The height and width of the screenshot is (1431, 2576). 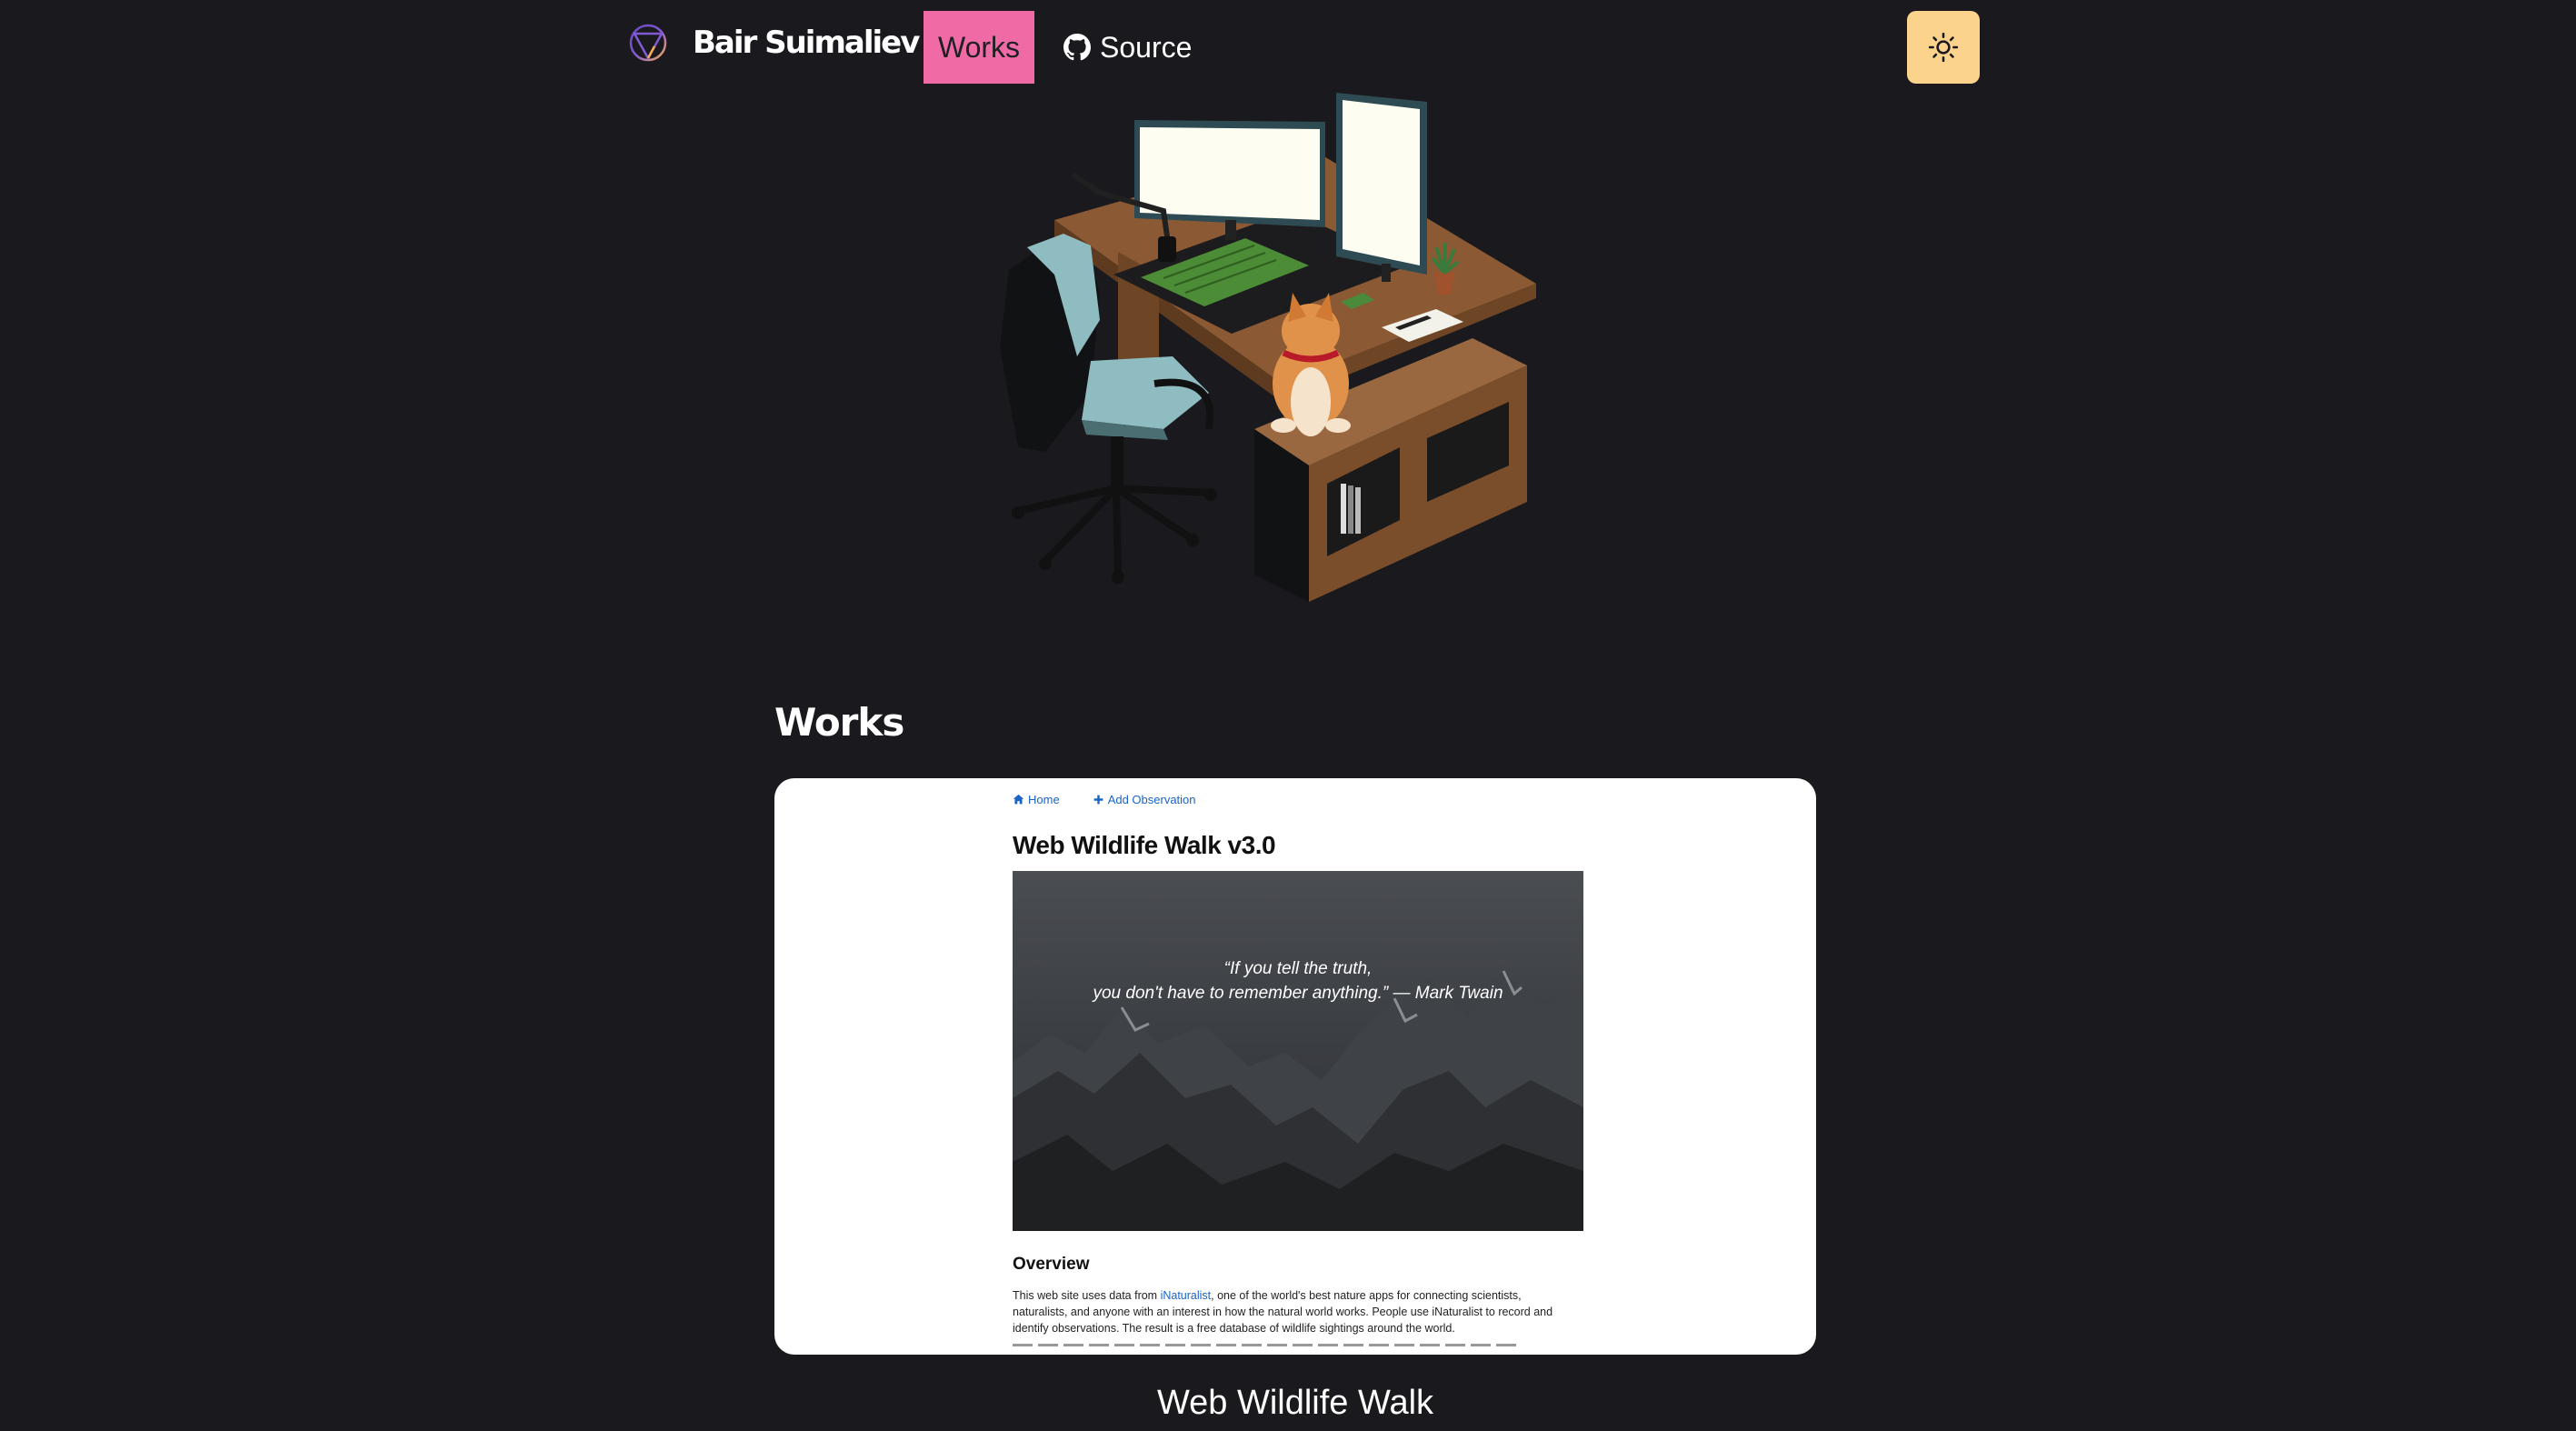 I want to click on nav-source-link: Source, so click(x=1127, y=47).